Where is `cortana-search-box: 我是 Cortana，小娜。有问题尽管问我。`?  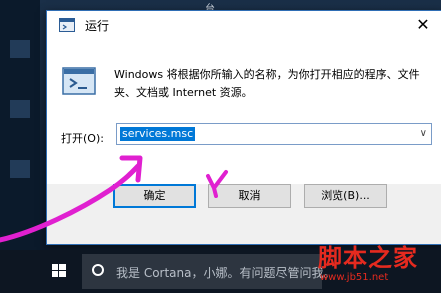
cortana-search-box: 我是 Cortana，小娜。有问题尽管问我。 is located at coordinates (209, 271).